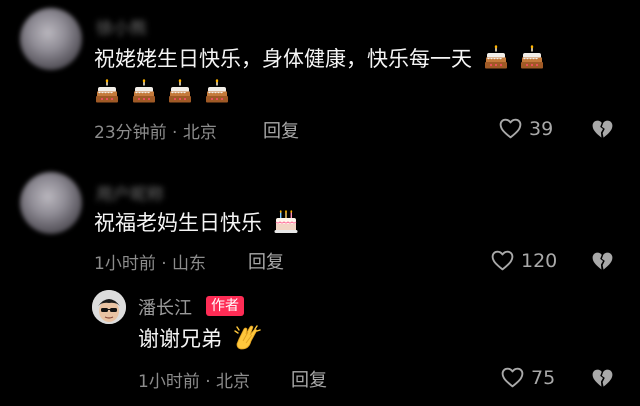  I want to click on comment-text: 祝姥姥生日快乐，身体健康，快乐每一天, so click(319, 76).